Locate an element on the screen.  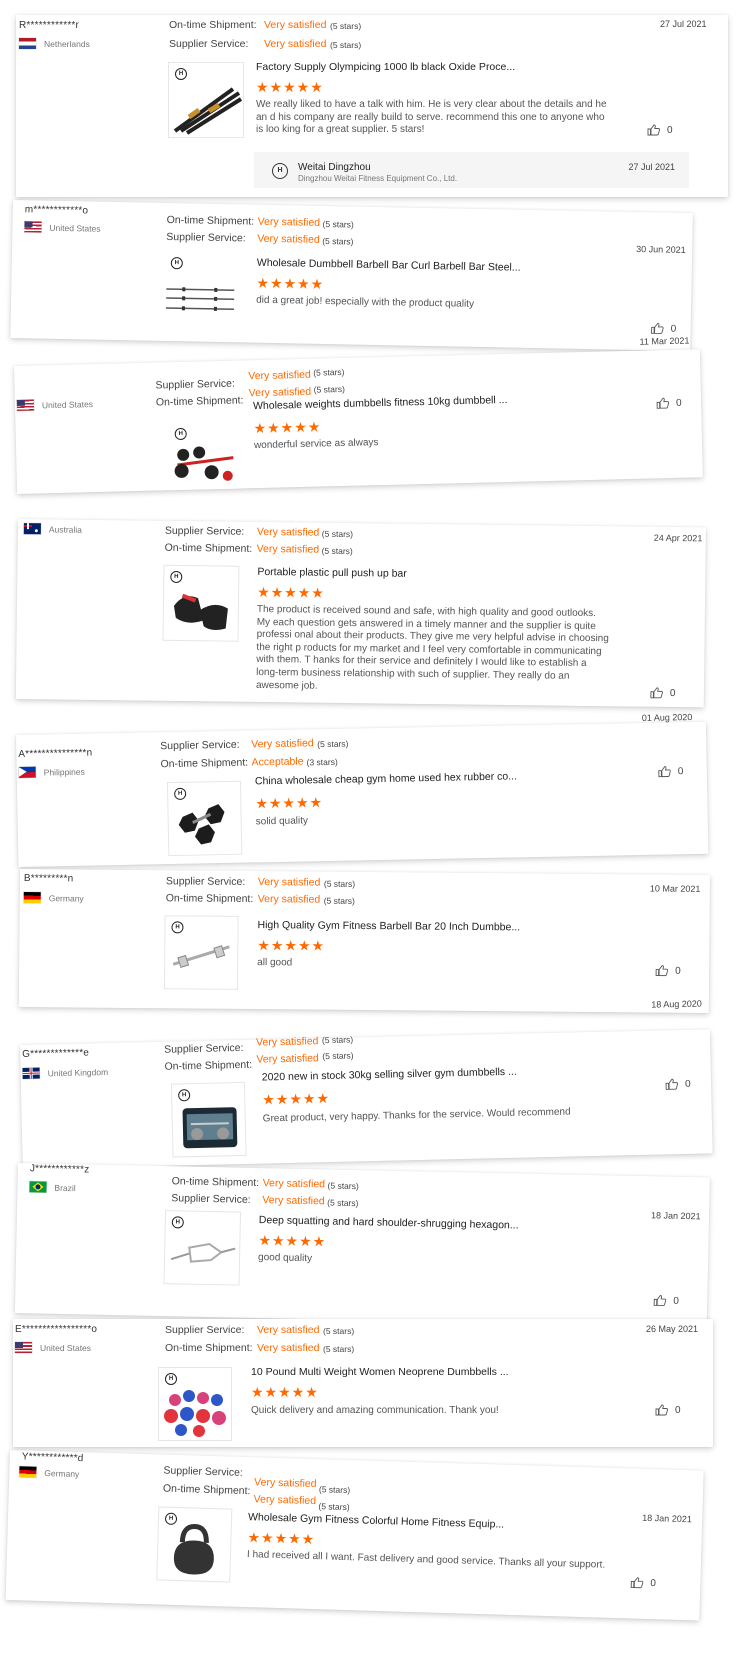
buyer-name: E*****************o is located at coordinates (56, 1329).